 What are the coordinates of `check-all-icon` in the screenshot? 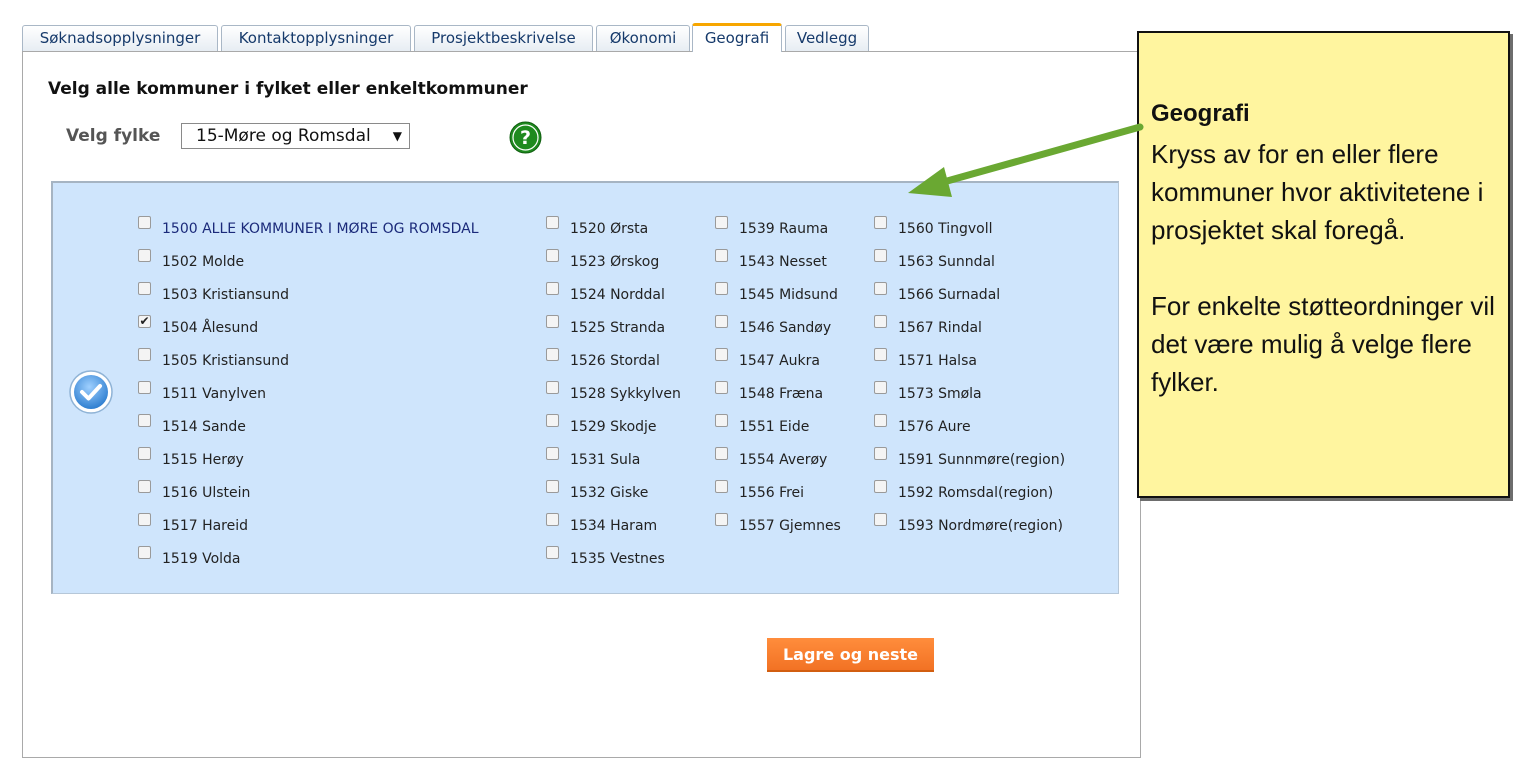 It's located at (91, 392).